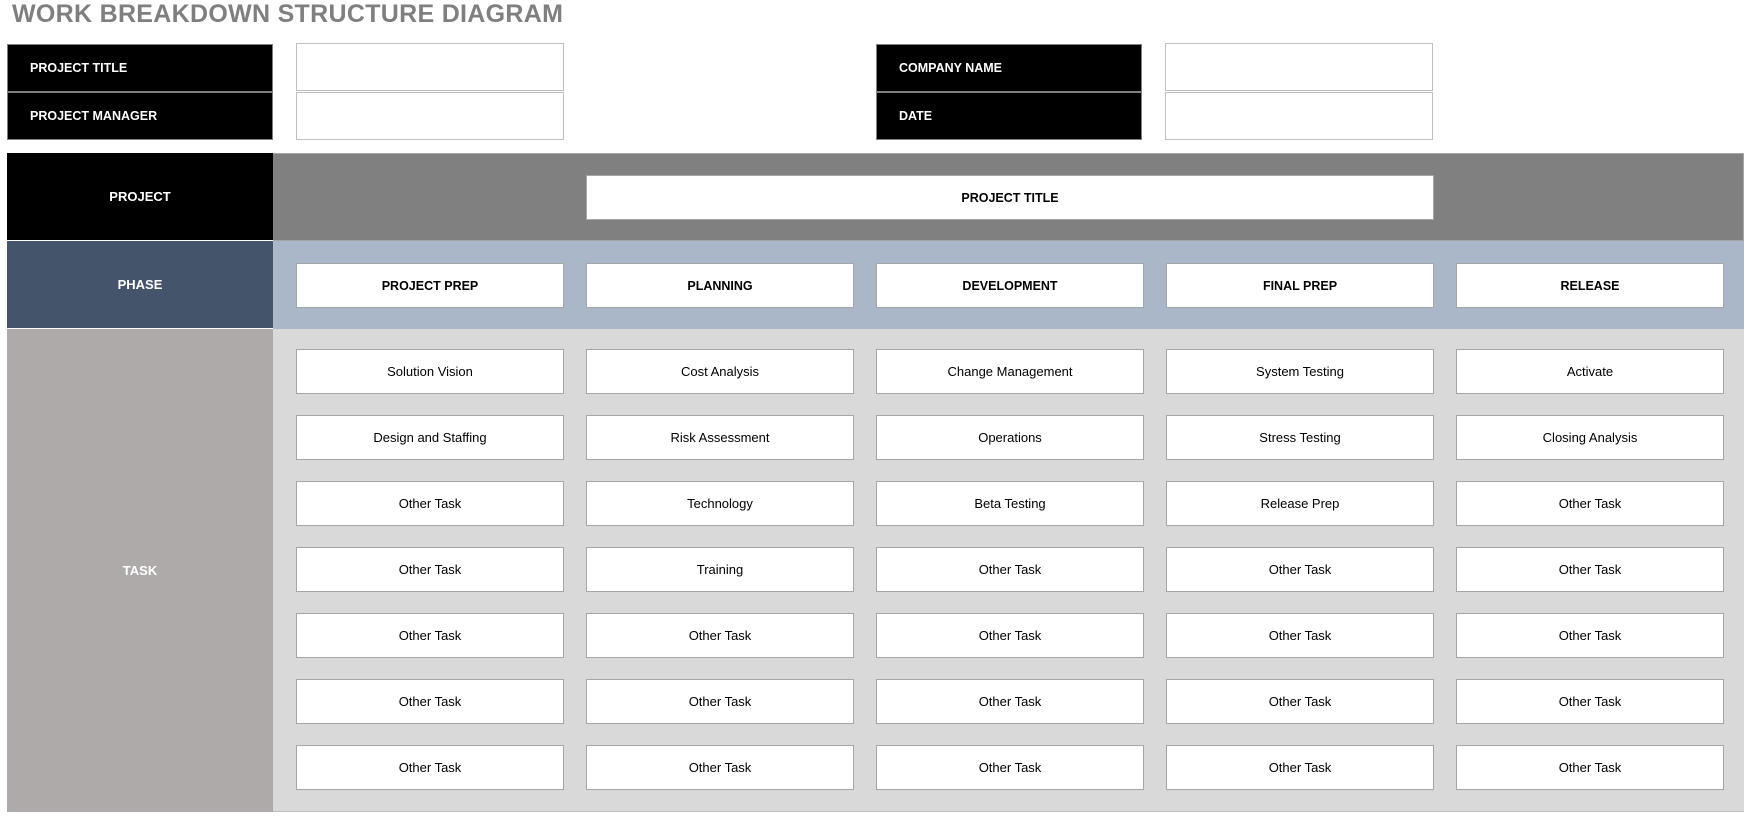 This screenshot has width=1752, height=820. I want to click on task-box: Operations, so click(1010, 437).